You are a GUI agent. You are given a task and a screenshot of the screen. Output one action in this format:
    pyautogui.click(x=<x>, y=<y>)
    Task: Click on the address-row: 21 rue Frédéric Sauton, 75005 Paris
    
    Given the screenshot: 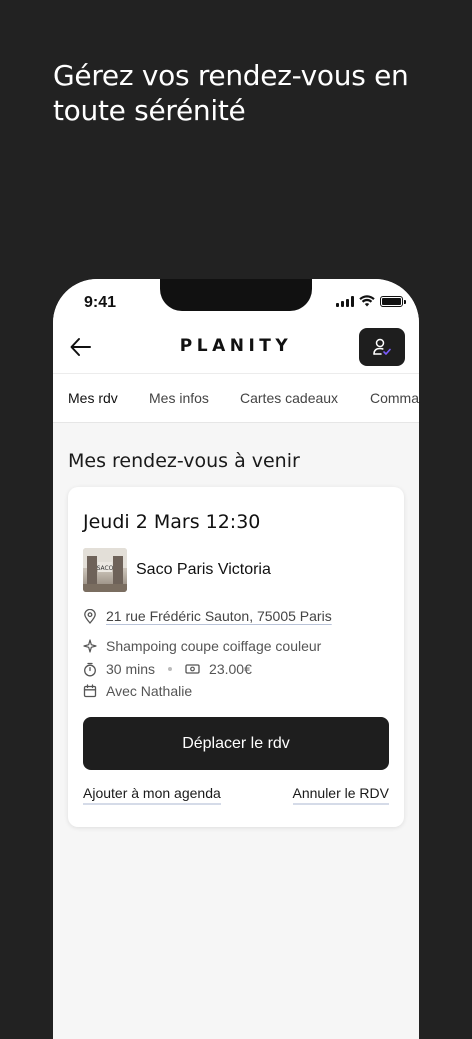 What is the action you would take?
    pyautogui.click(x=207, y=616)
    